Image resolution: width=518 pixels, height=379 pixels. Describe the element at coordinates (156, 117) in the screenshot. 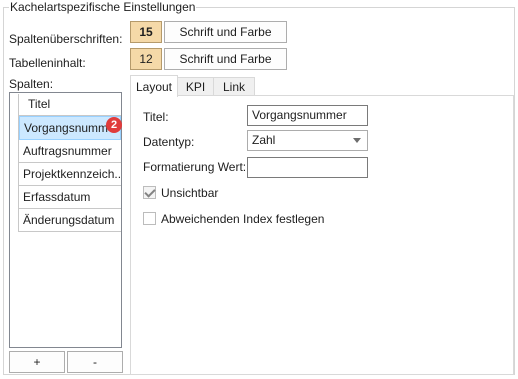

I see `title-field-label: Titel:` at that location.